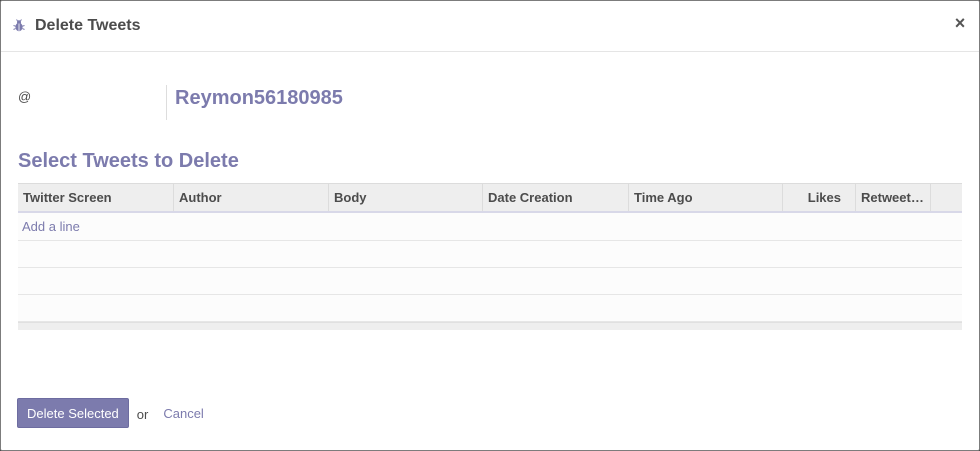 The image size is (980, 451). What do you see at coordinates (25, 96) in the screenshot?
I see `screen-name-label: @` at bounding box center [25, 96].